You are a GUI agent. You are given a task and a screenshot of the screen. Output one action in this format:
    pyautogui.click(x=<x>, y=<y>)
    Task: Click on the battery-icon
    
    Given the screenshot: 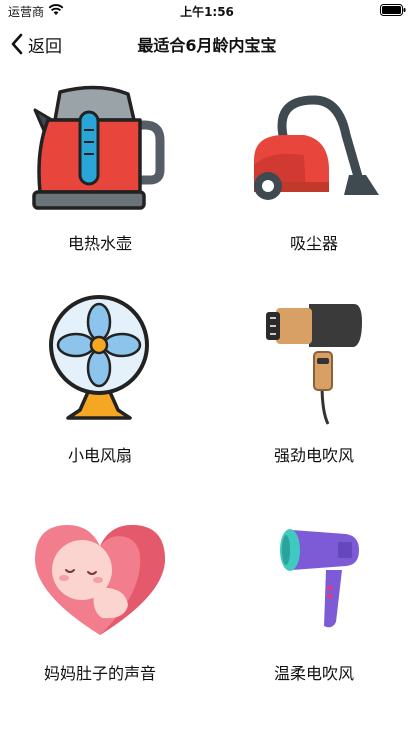 What is the action you would take?
    pyautogui.click(x=393, y=10)
    